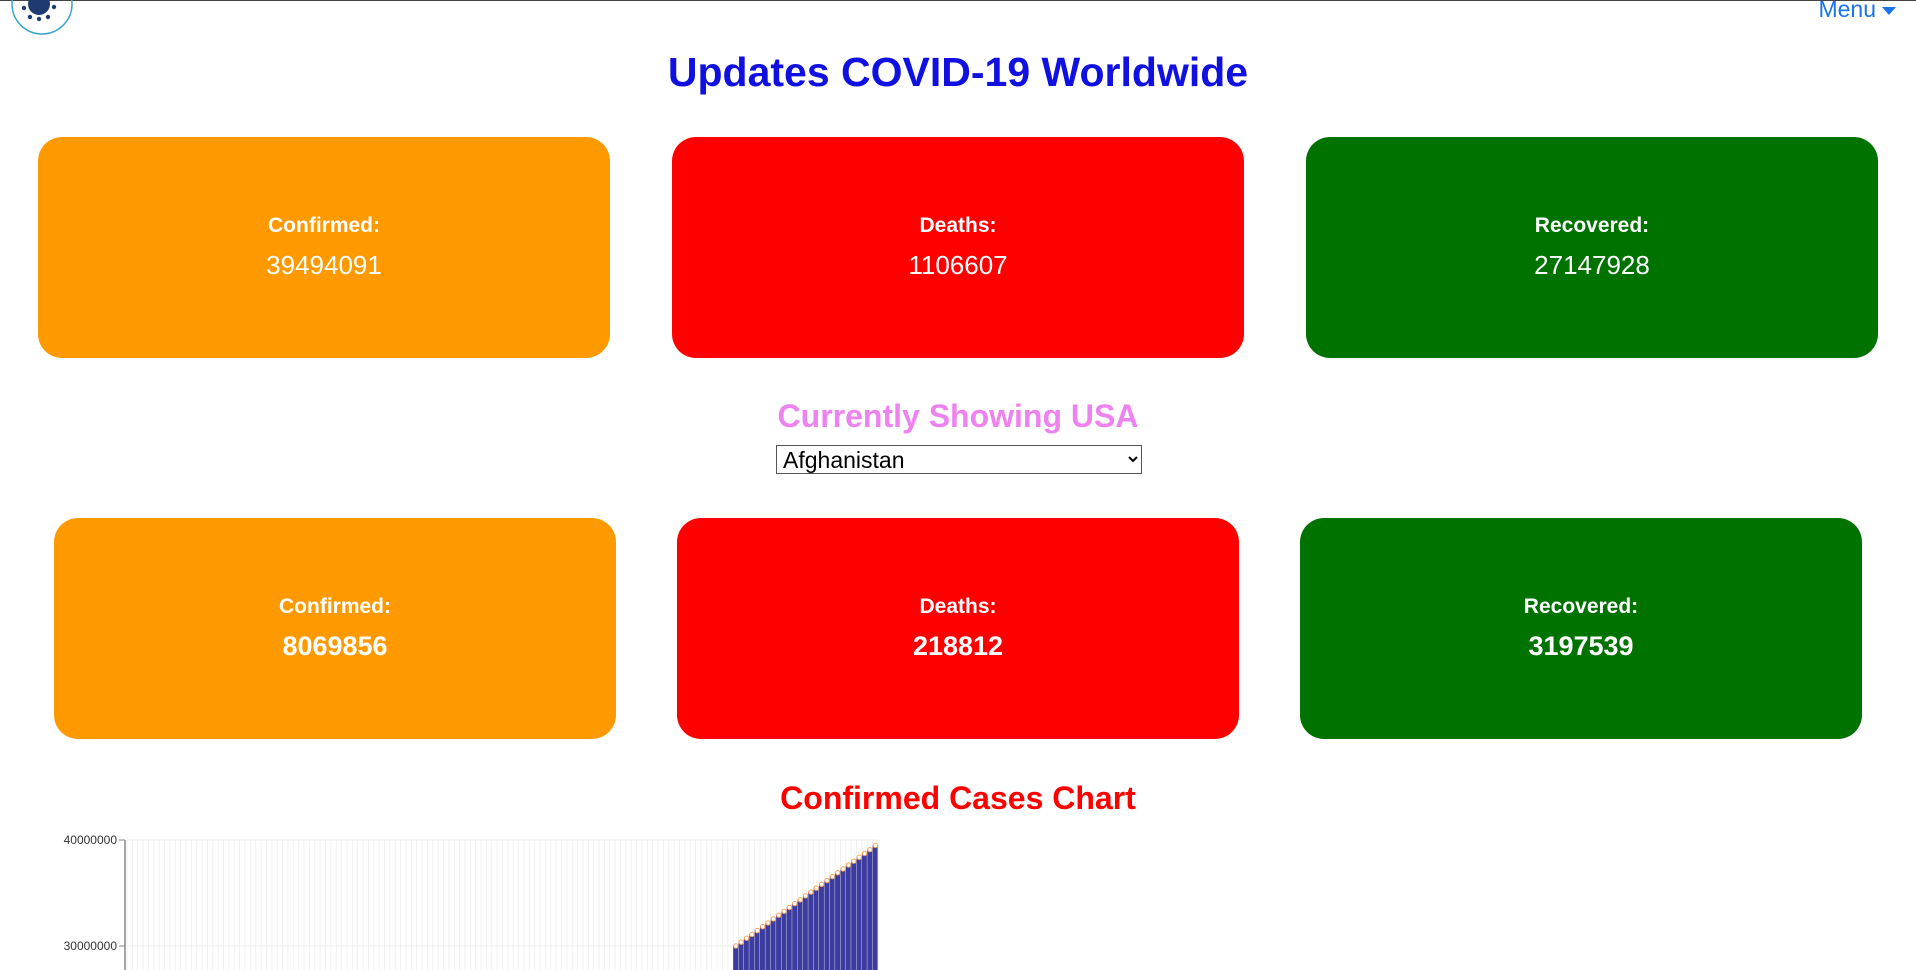  What do you see at coordinates (1592, 265) in the screenshot?
I see `recovered-value: 27147928` at bounding box center [1592, 265].